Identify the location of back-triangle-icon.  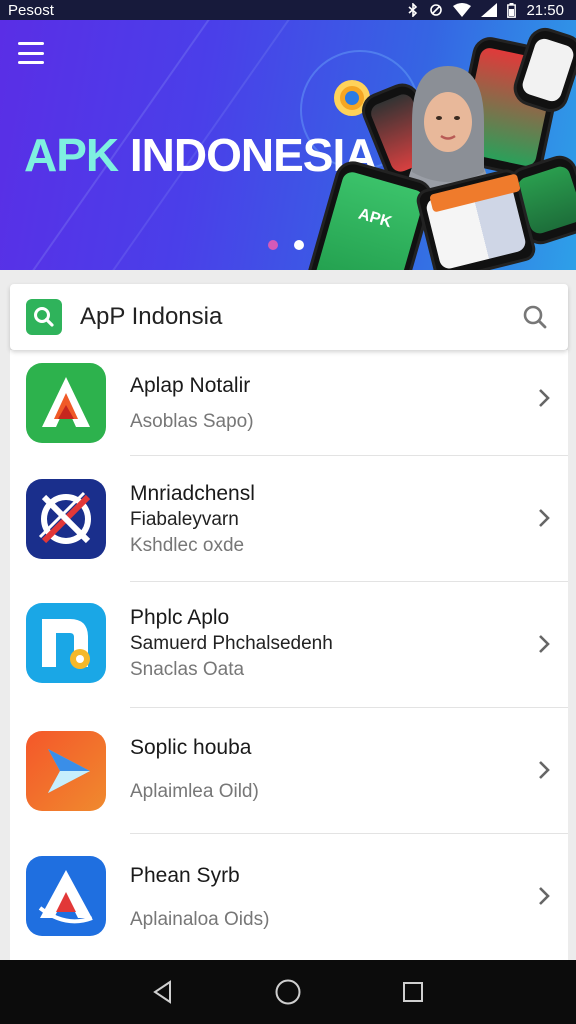
(163, 992).